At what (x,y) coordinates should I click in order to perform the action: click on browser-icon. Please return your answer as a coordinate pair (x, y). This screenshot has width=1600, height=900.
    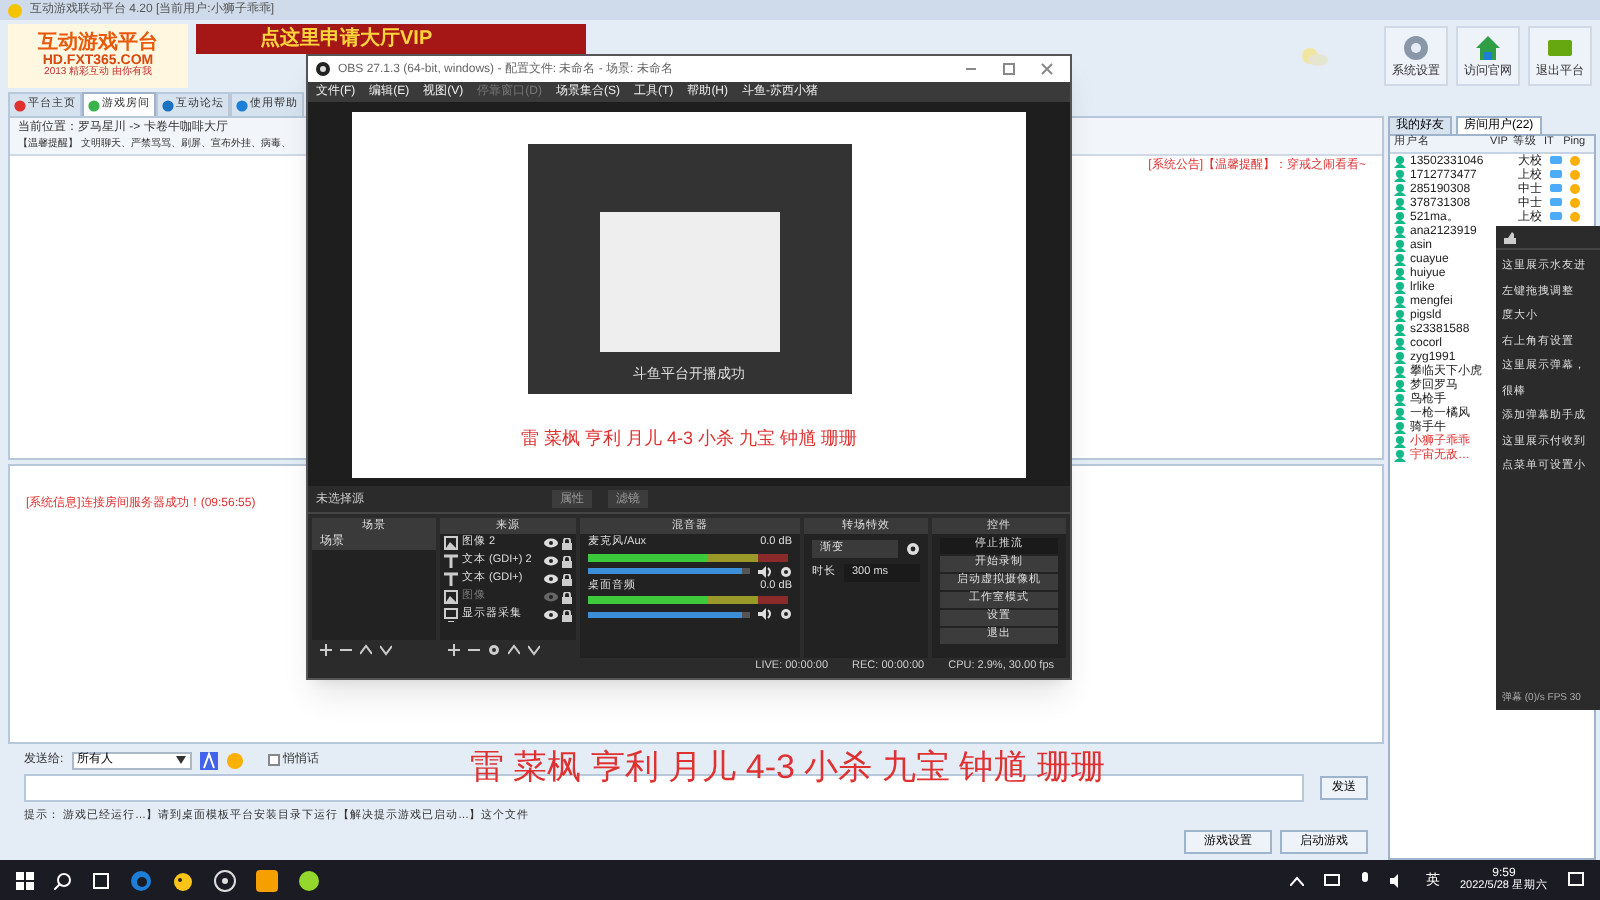
    Looking at the image, I should click on (141, 880).